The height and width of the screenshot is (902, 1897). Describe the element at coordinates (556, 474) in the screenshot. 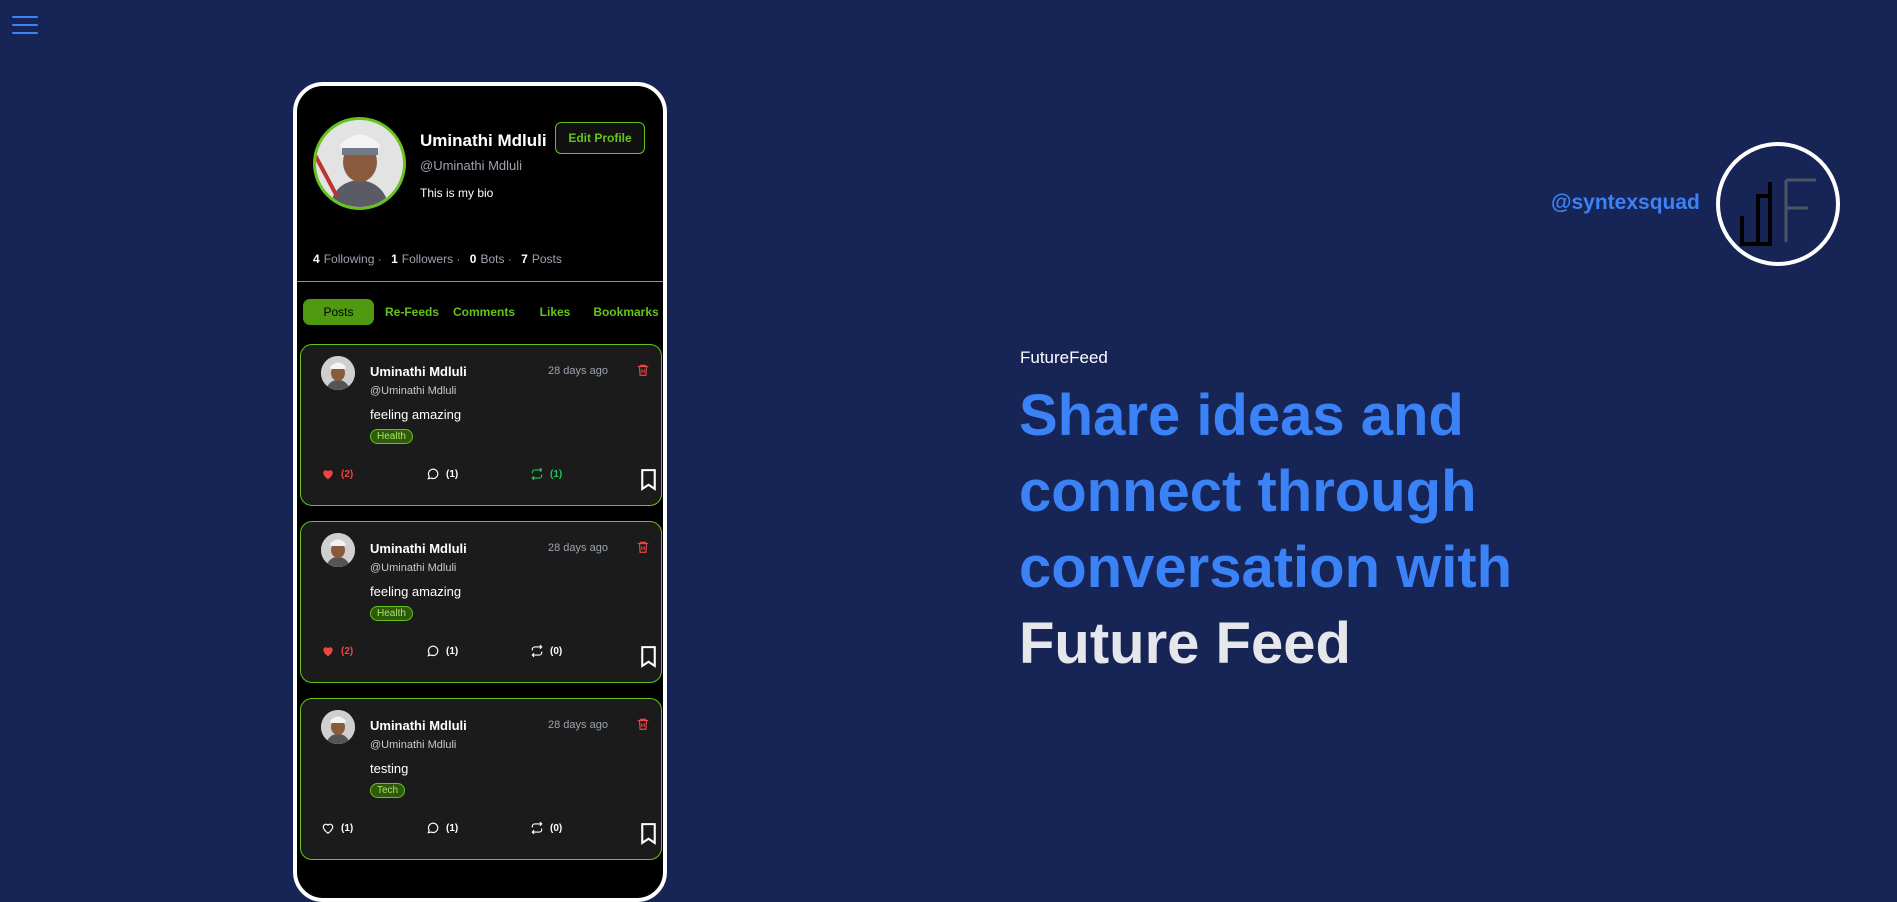

I see `refeed-count: (1)` at that location.